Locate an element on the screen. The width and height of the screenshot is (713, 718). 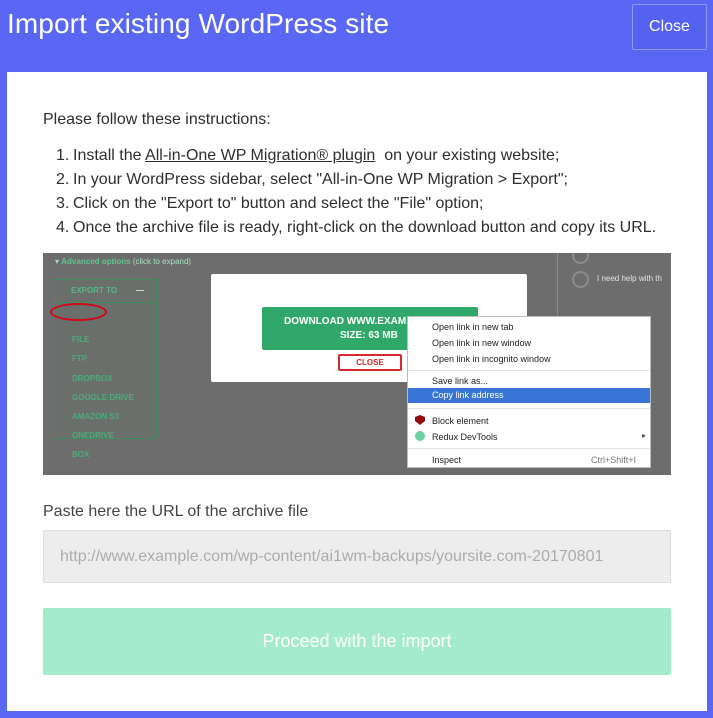
step-text: Install the is located at coordinates (109, 155).